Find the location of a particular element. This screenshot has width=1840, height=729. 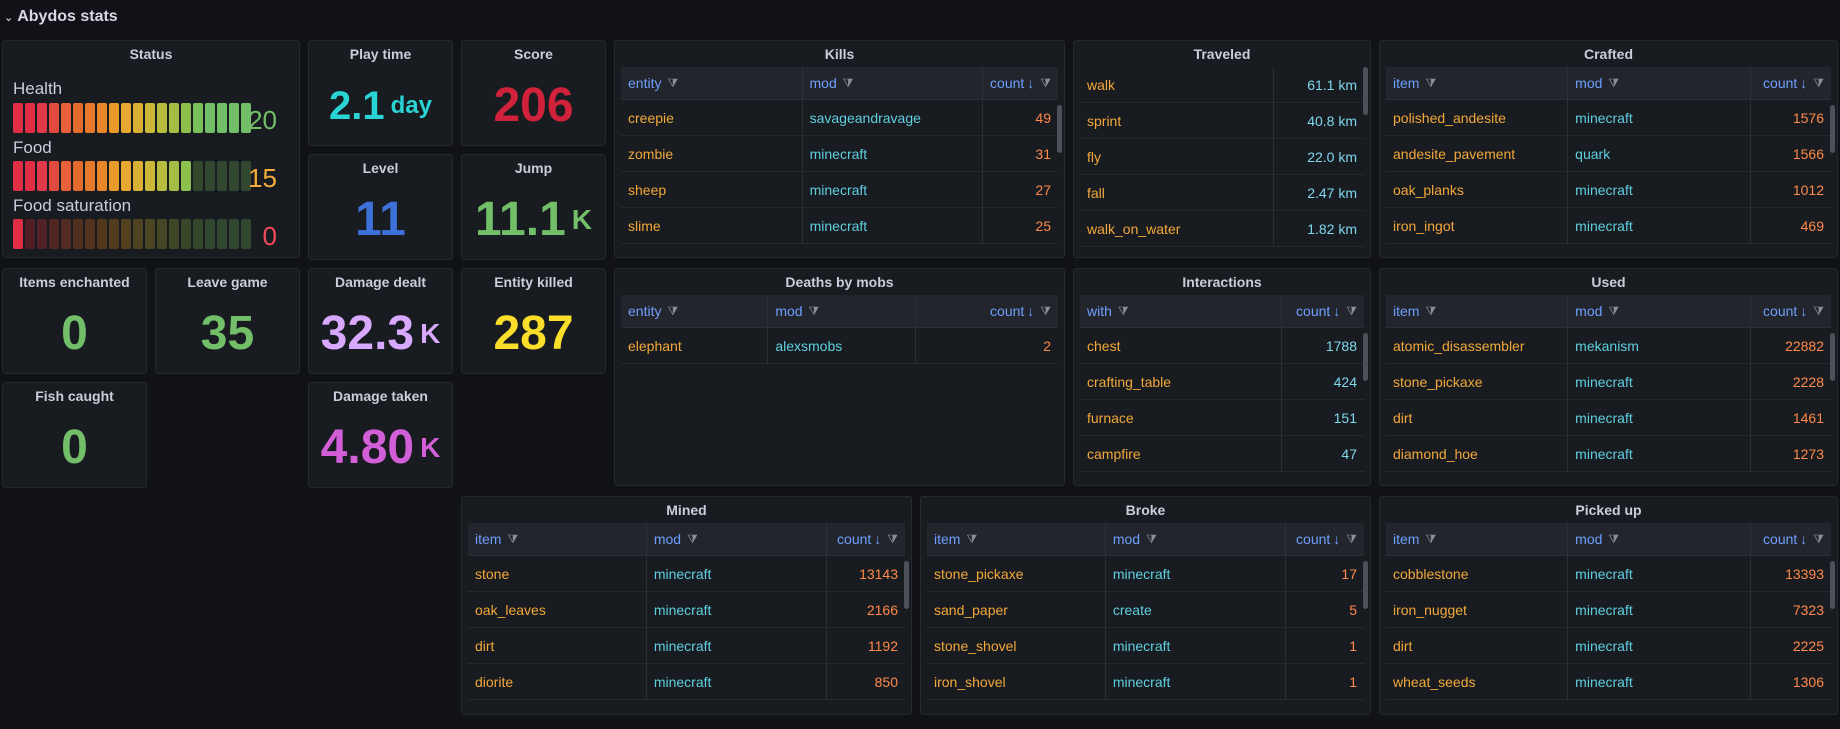

table-row: campfire 47 is located at coordinates (1222, 454).